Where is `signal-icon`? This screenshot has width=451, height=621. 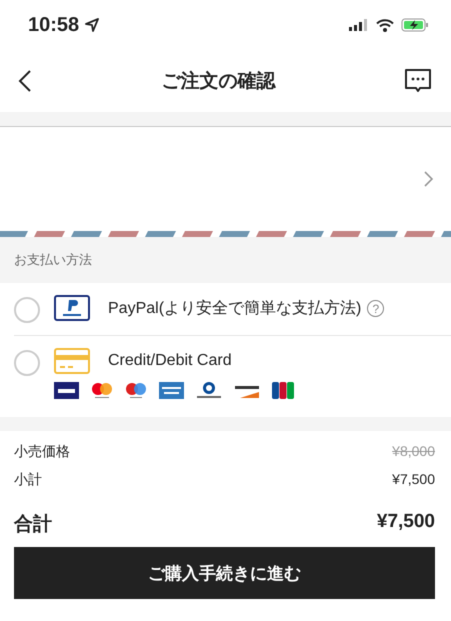
signal-icon is located at coordinates (359, 25).